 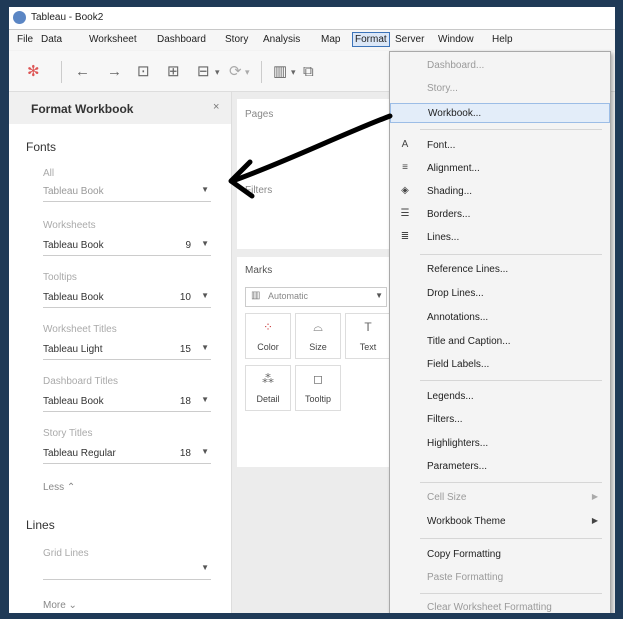 What do you see at coordinates (268, 379) in the screenshot?
I see `detail-icon: ⁂` at bounding box center [268, 379].